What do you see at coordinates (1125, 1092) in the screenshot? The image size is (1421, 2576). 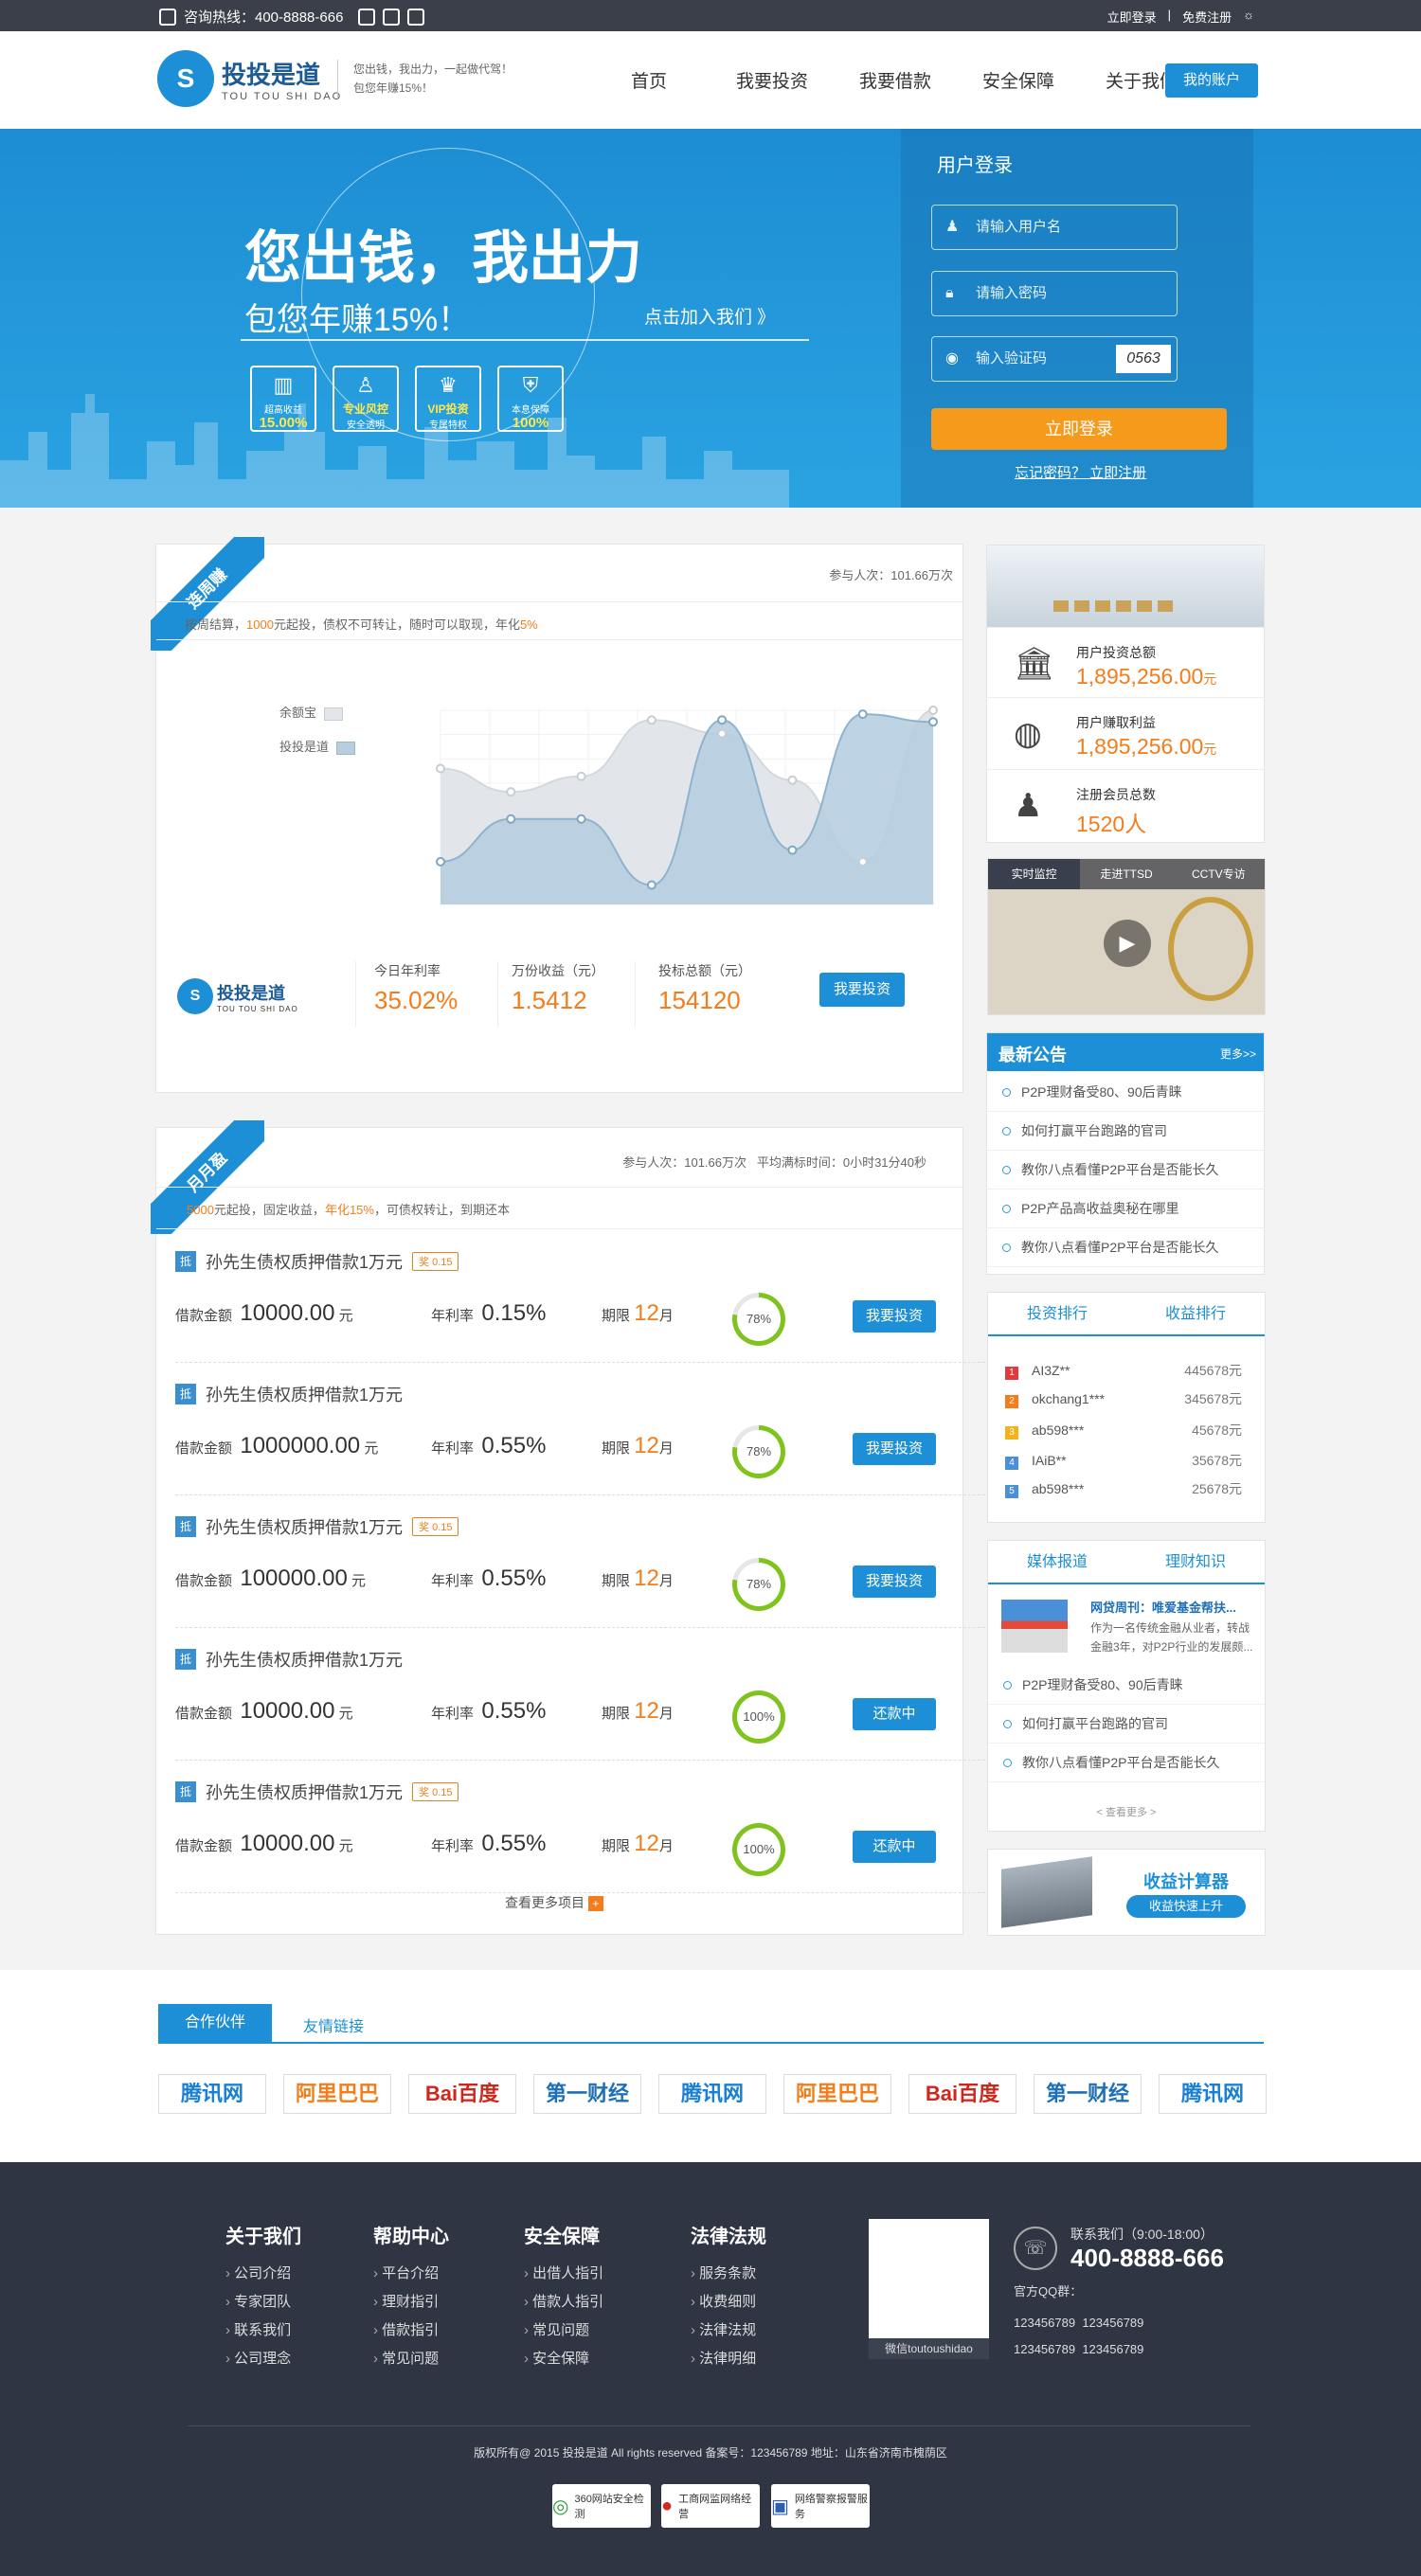 I see `notice-item: P2P理财备受80、90后青睐` at bounding box center [1125, 1092].